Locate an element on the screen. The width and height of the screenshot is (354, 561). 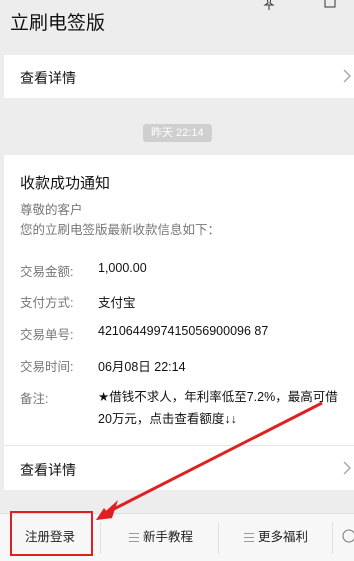
message-title: 收款成功通知 is located at coordinates (65, 183).